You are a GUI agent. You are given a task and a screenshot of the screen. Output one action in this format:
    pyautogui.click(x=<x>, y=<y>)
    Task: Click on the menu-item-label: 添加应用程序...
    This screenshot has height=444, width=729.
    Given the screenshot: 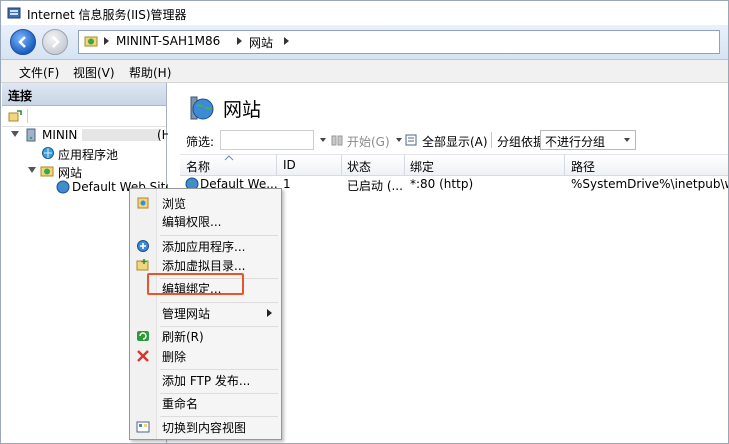 What is the action you would take?
    pyautogui.click(x=204, y=247)
    